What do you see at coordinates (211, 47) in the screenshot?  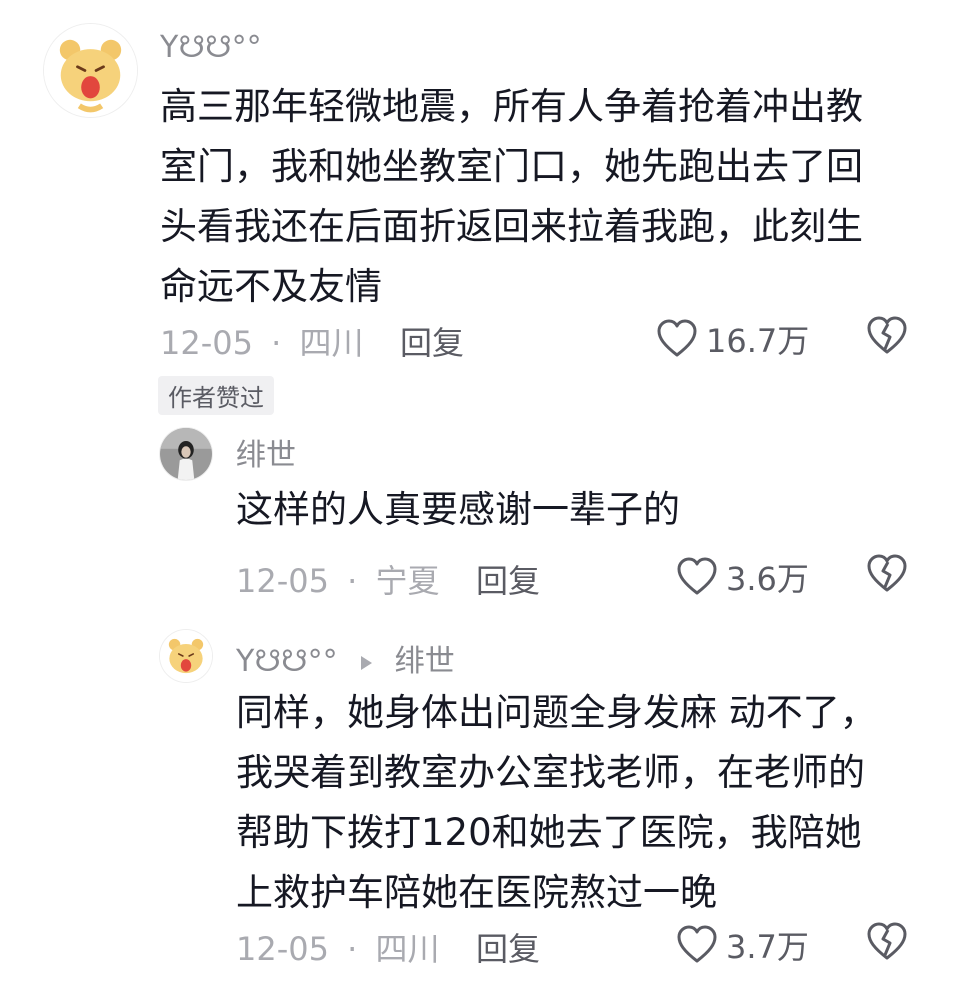 I see `comment-username: Y☋☋°°` at bounding box center [211, 47].